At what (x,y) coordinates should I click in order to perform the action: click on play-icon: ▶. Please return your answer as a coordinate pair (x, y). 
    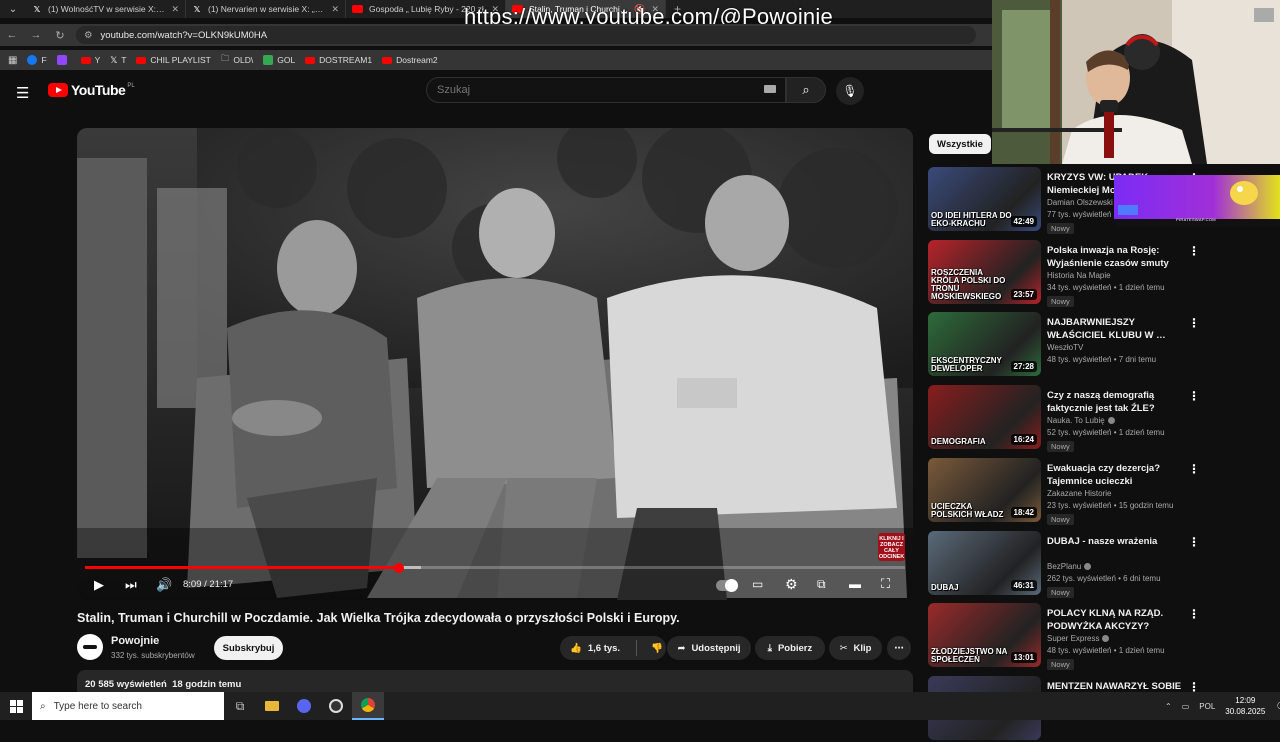
    Looking at the image, I should click on (99, 585).